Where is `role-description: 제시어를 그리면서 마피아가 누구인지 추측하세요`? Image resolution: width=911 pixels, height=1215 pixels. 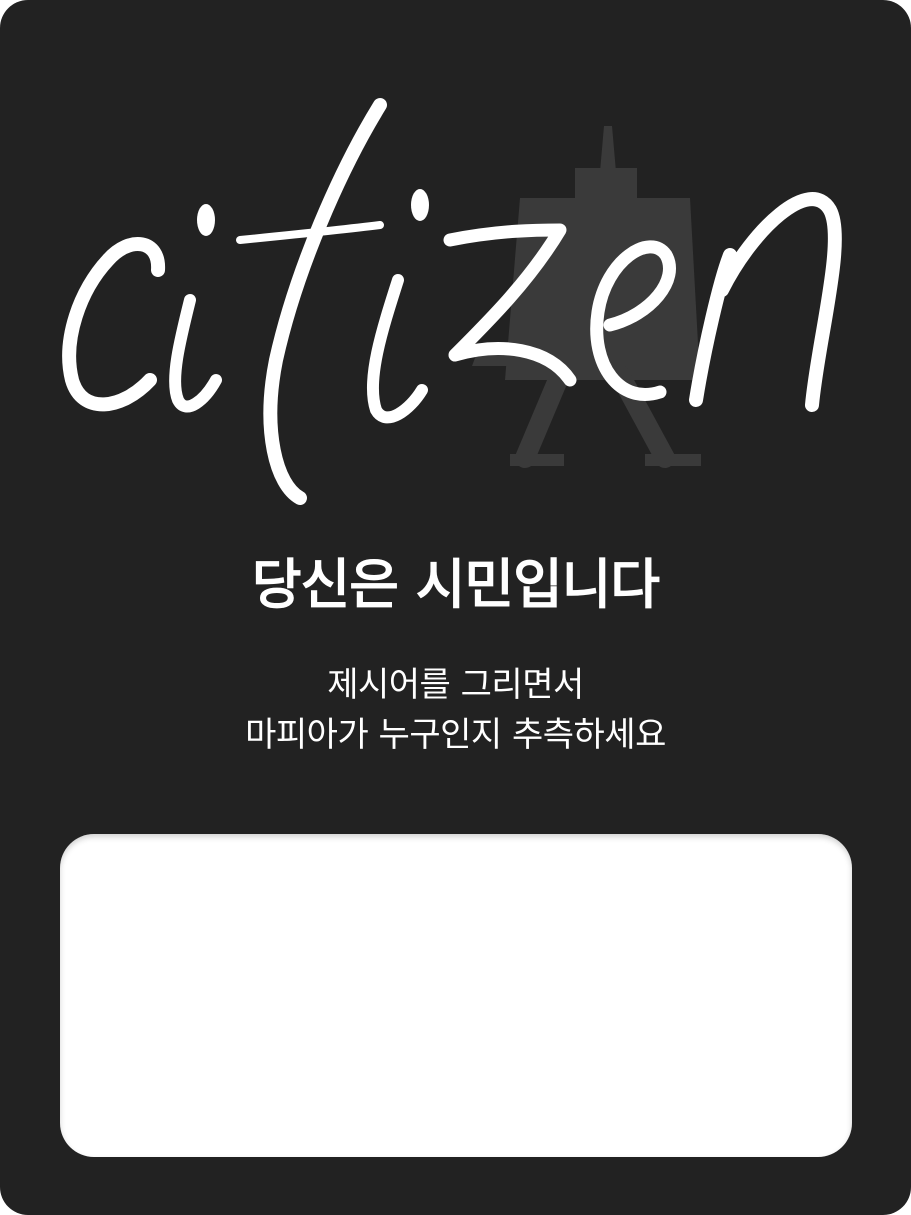 role-description: 제시어를 그리면서 마피아가 누구인지 추측하세요 is located at coordinates (455, 710).